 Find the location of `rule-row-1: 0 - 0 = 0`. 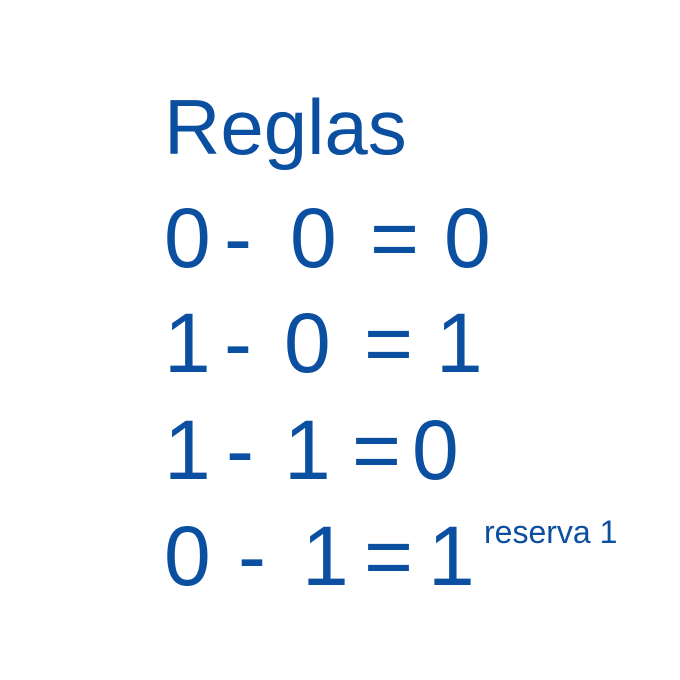

rule-row-1: 0 - 0 = 0 is located at coordinates (414, 238).